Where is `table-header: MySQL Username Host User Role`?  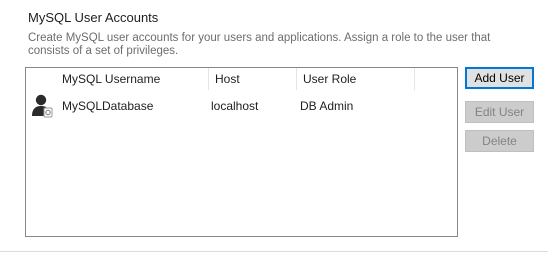
table-header: MySQL Username Host User Role is located at coordinates (241, 79).